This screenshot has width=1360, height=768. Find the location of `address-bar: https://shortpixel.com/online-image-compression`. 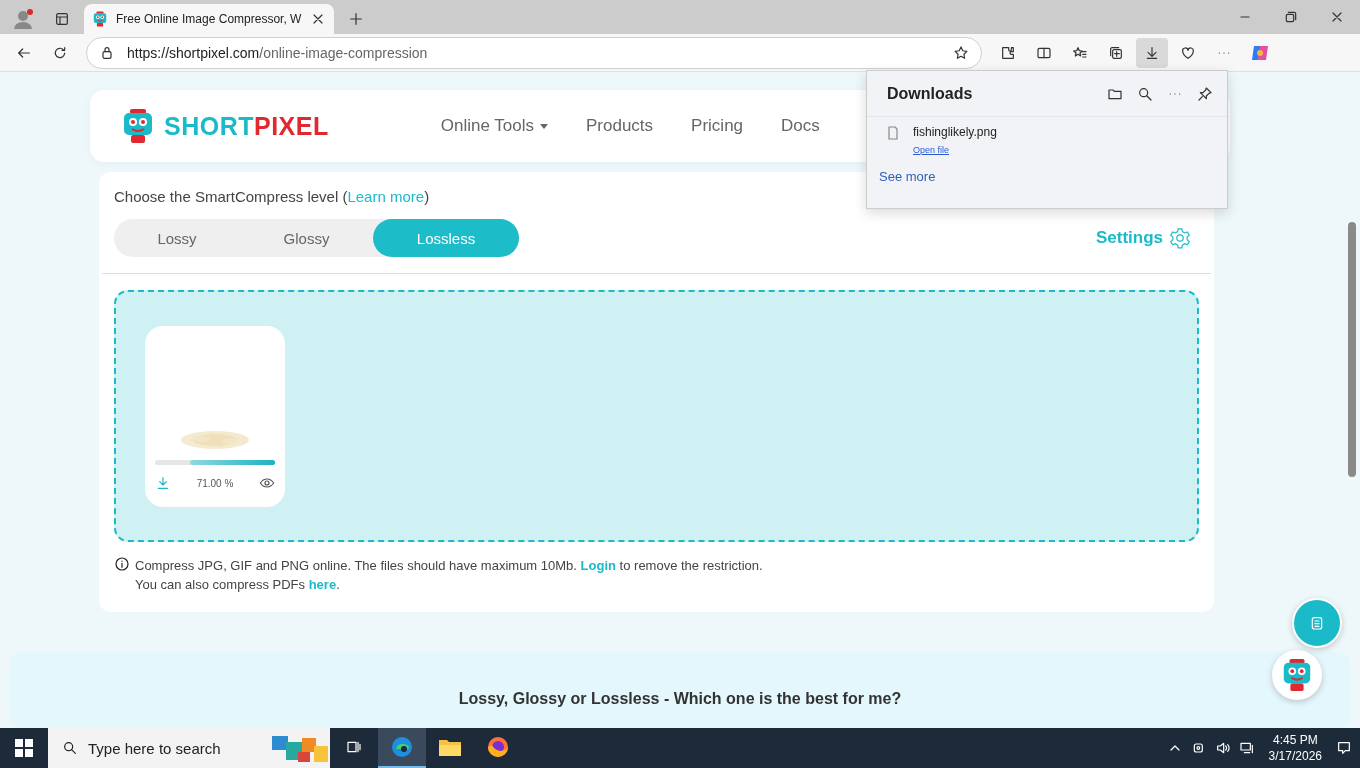

address-bar: https://shortpixel.com/online-image-compression is located at coordinates (534, 52).